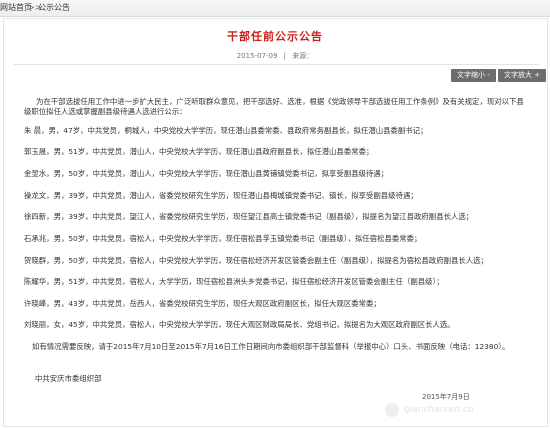 The height and width of the screenshot is (428, 550). Describe the element at coordinates (392, 410) in the screenshot. I see `watermark-logo-icon` at that location.